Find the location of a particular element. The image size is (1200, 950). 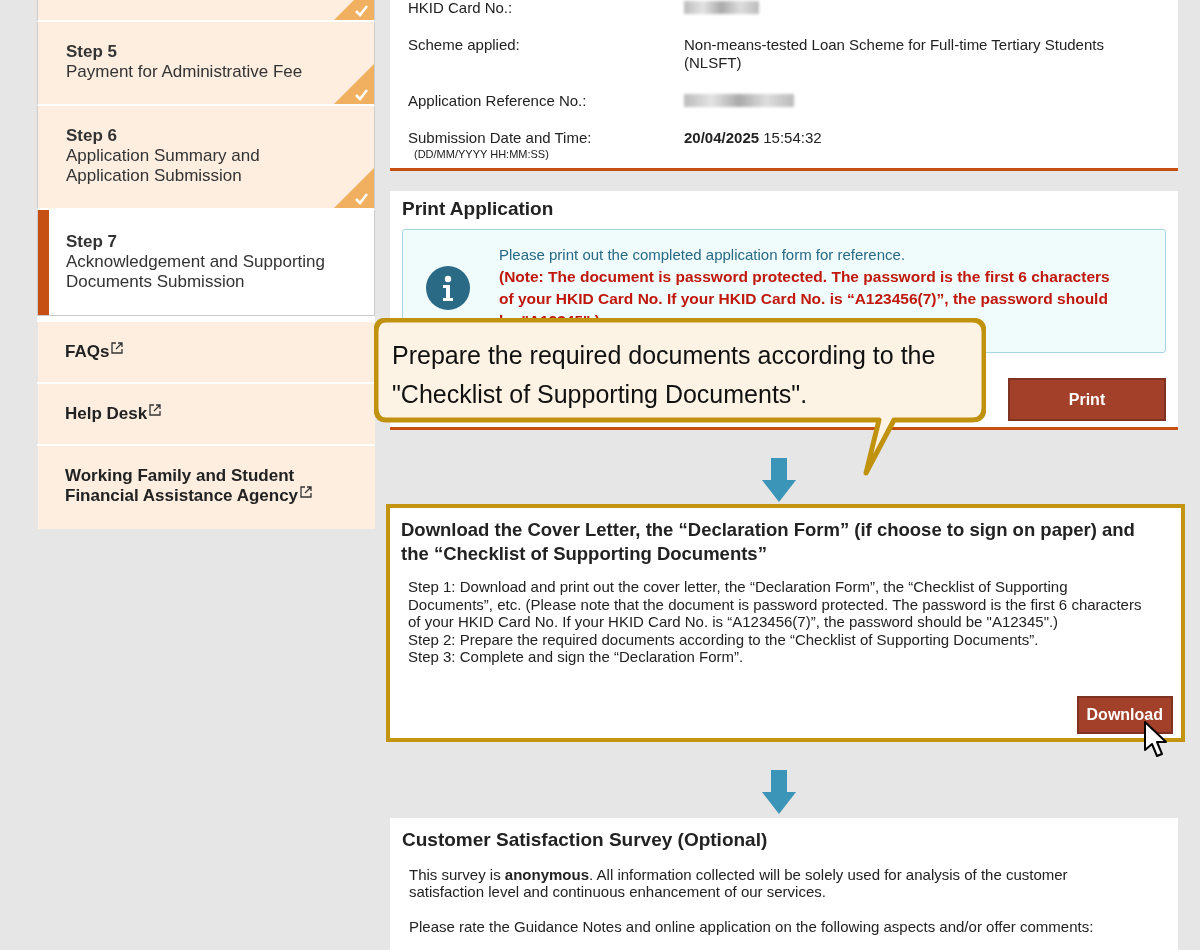

format-hint: (DD/MM/YYYY HH:MM:SS) is located at coordinates (482, 154).